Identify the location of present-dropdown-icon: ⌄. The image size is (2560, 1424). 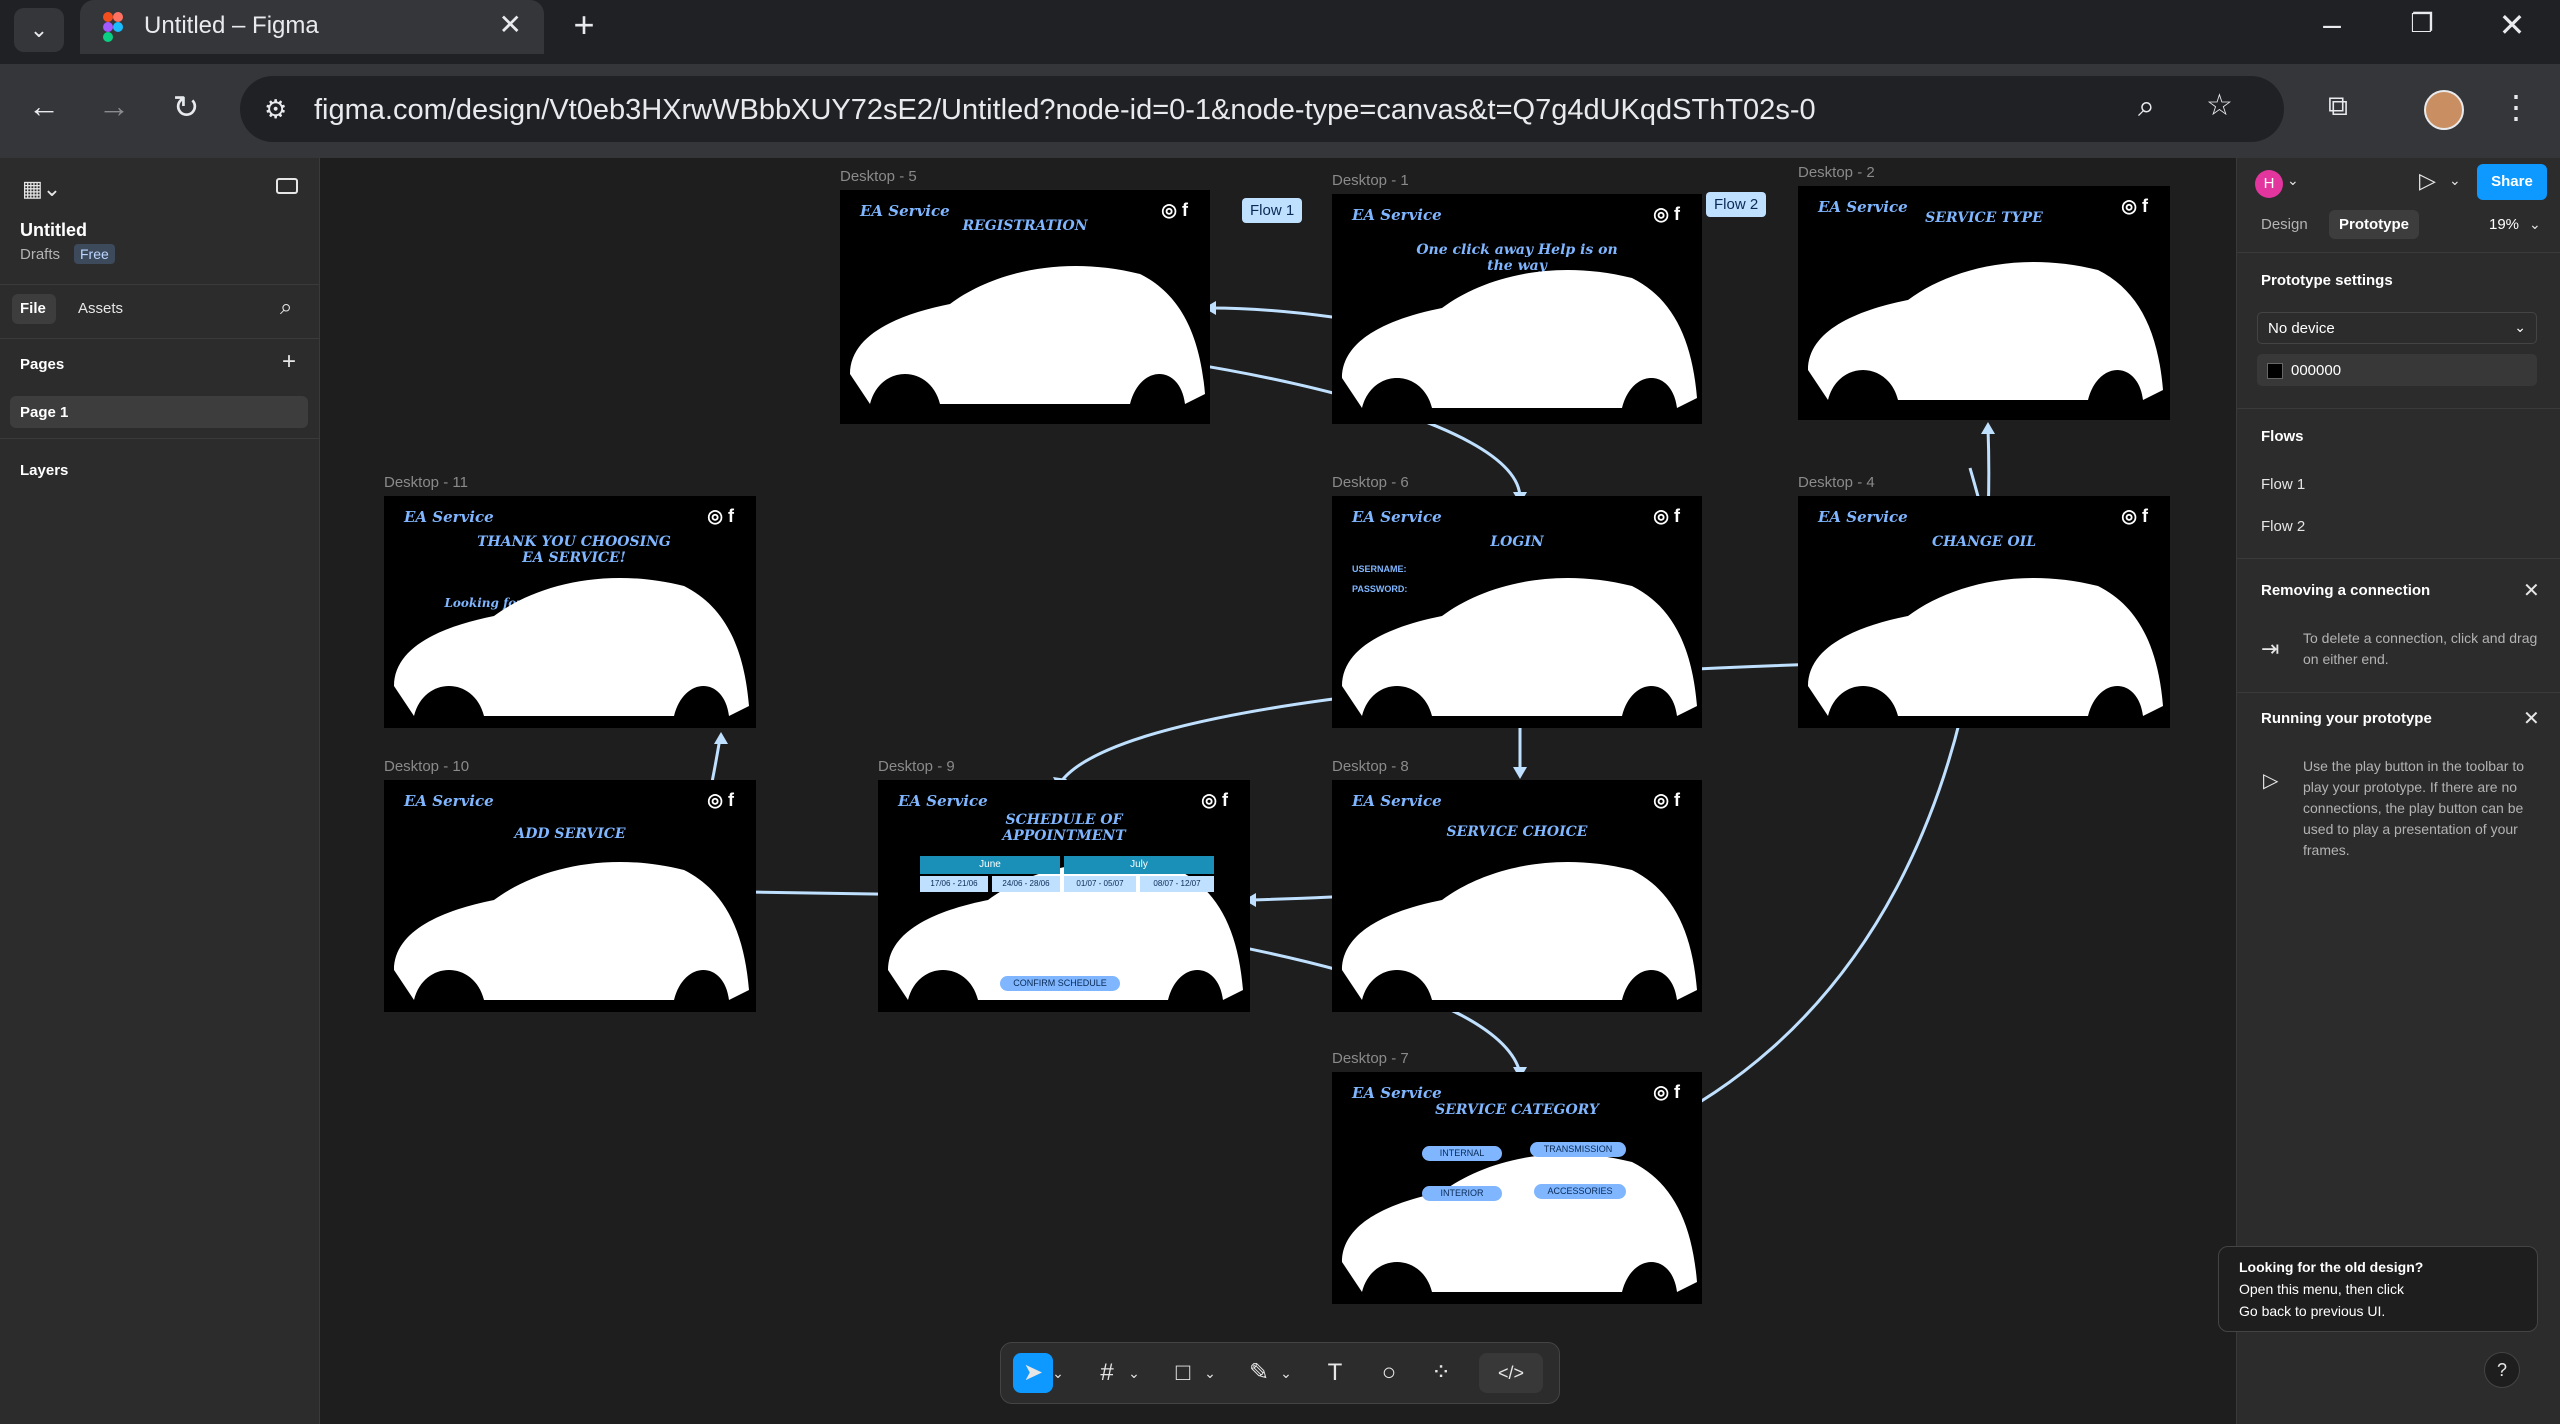
(2455, 180).